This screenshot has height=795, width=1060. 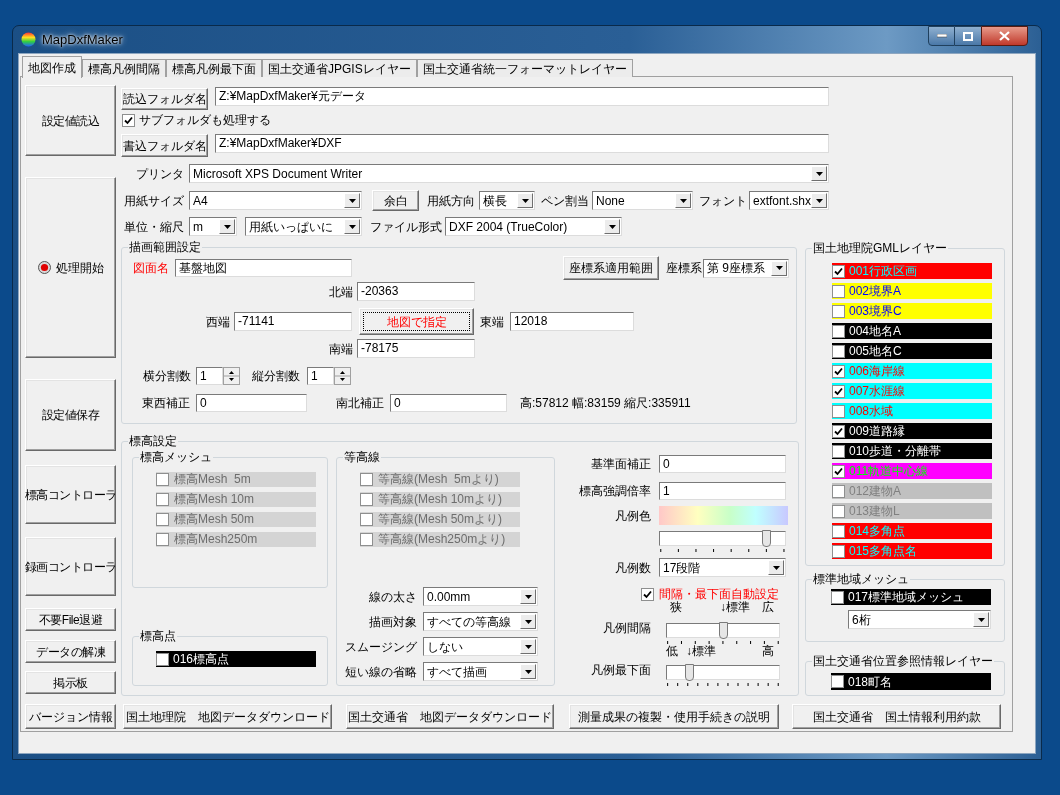 I want to click on dropdown: None, so click(x=642, y=200).